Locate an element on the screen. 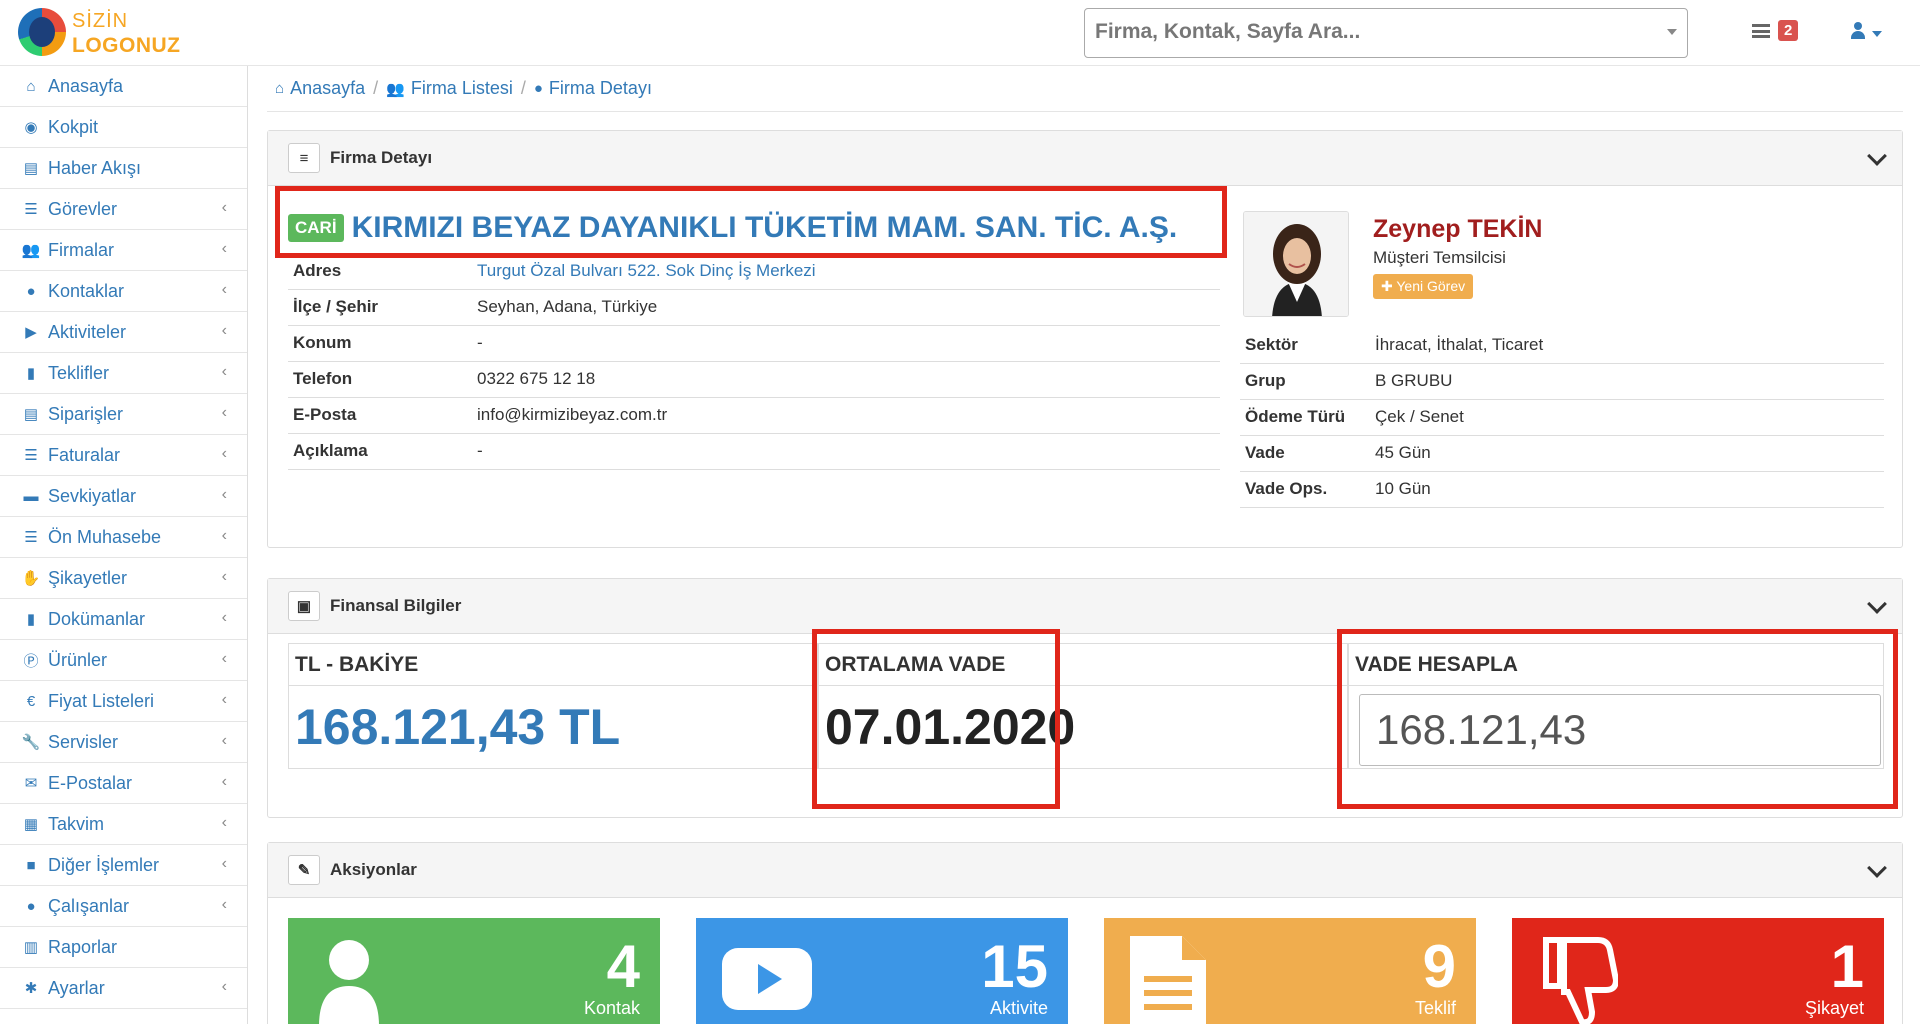  sidebar-item-20: ■ Diğer İşlemler ‹ is located at coordinates (123, 865).